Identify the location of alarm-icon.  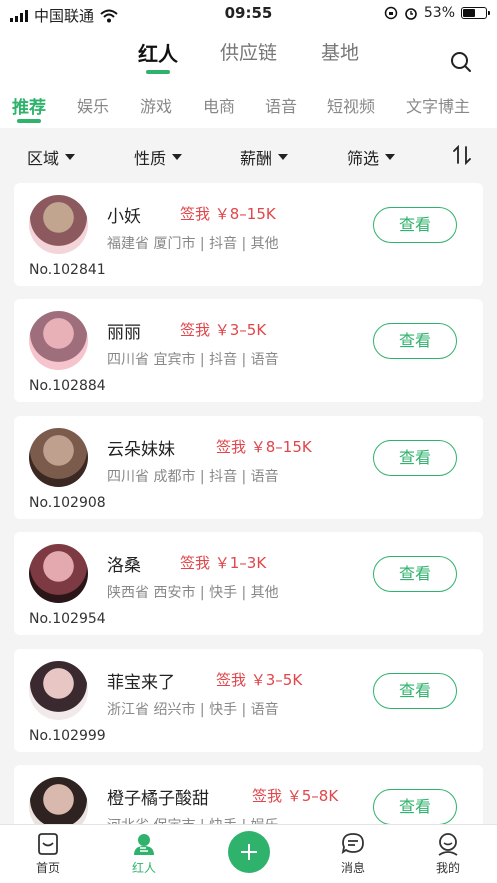
(411, 14).